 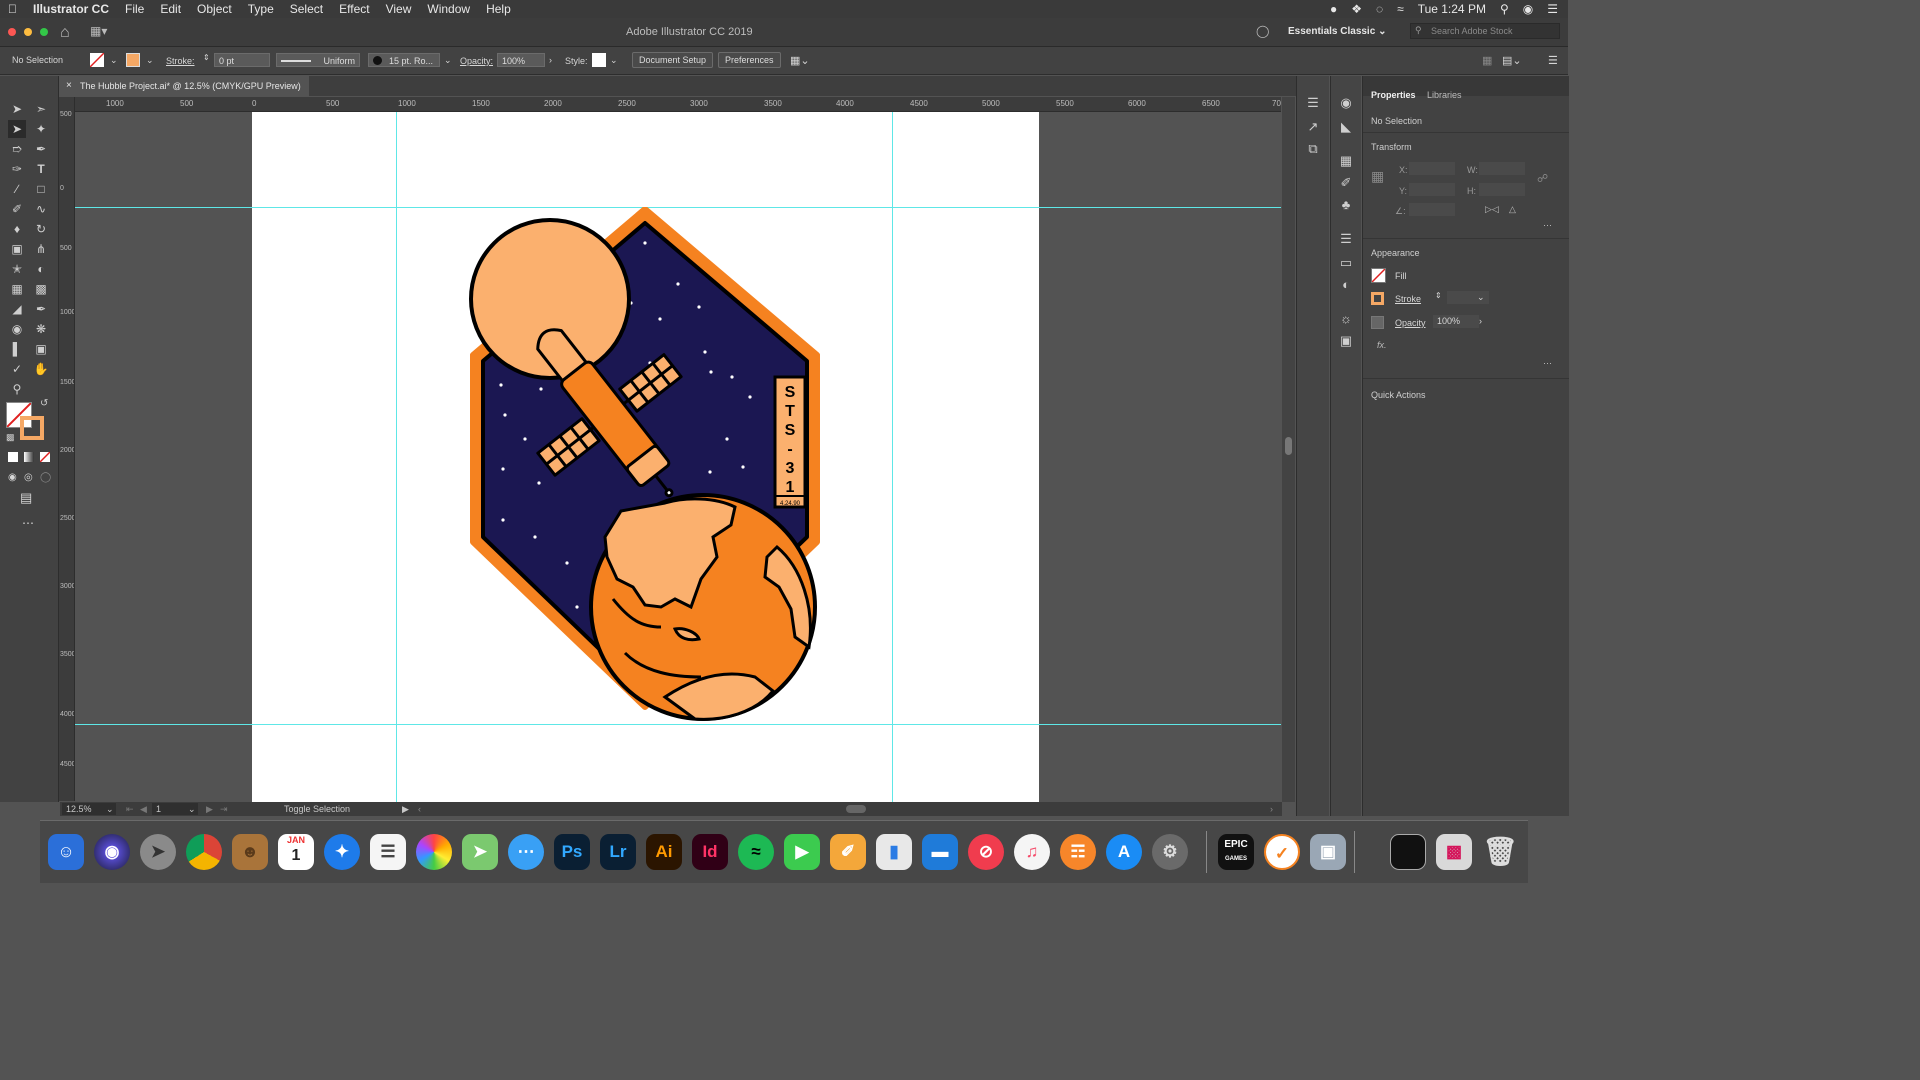 I want to click on column-graph-tool-icon: ▌, so click(x=17, y=349).